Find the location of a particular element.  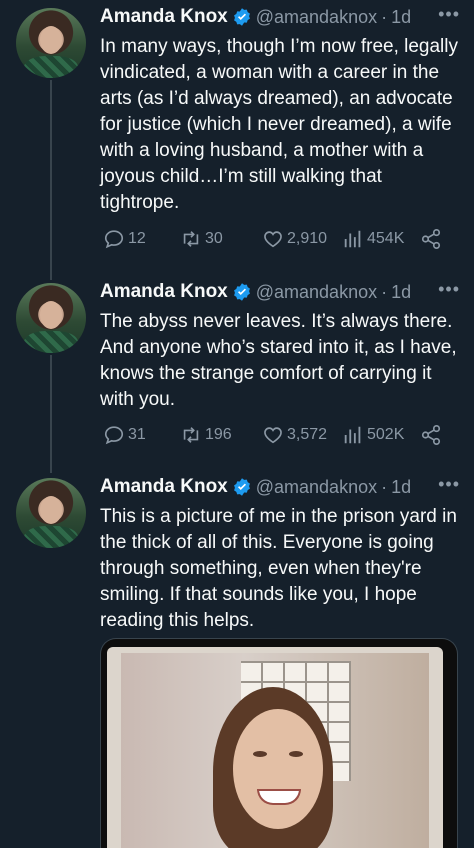

reply-button: 12 is located at coordinates (124, 239).